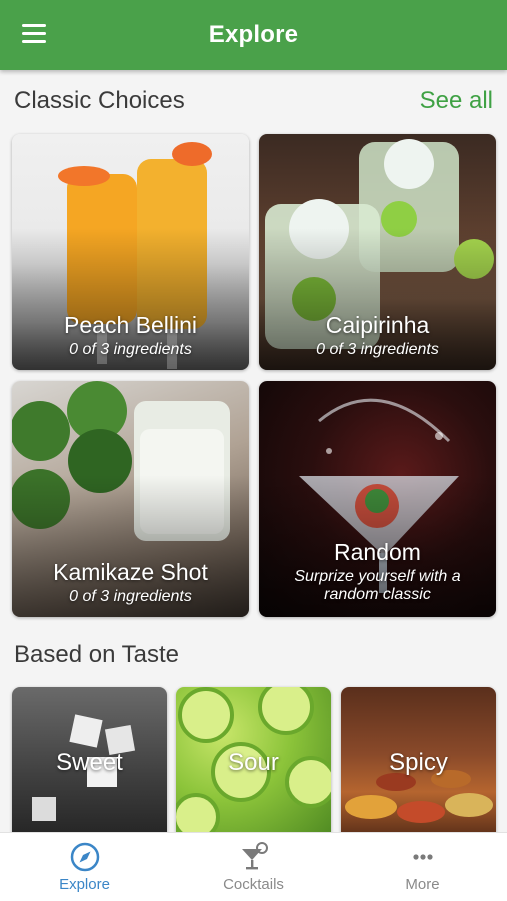 The height and width of the screenshot is (901, 507). I want to click on cocktail-glass-icon, so click(254, 856).